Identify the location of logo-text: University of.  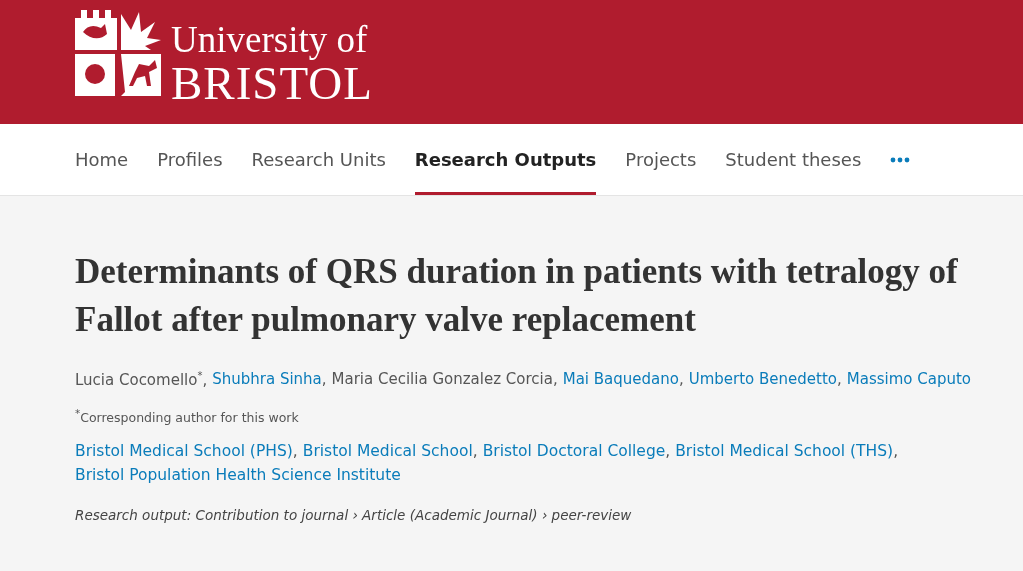
(270, 40).